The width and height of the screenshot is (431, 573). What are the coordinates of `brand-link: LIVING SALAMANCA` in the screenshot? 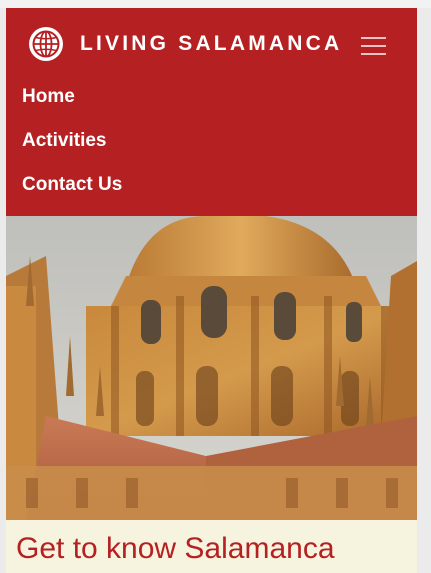 It's located at (185, 44).